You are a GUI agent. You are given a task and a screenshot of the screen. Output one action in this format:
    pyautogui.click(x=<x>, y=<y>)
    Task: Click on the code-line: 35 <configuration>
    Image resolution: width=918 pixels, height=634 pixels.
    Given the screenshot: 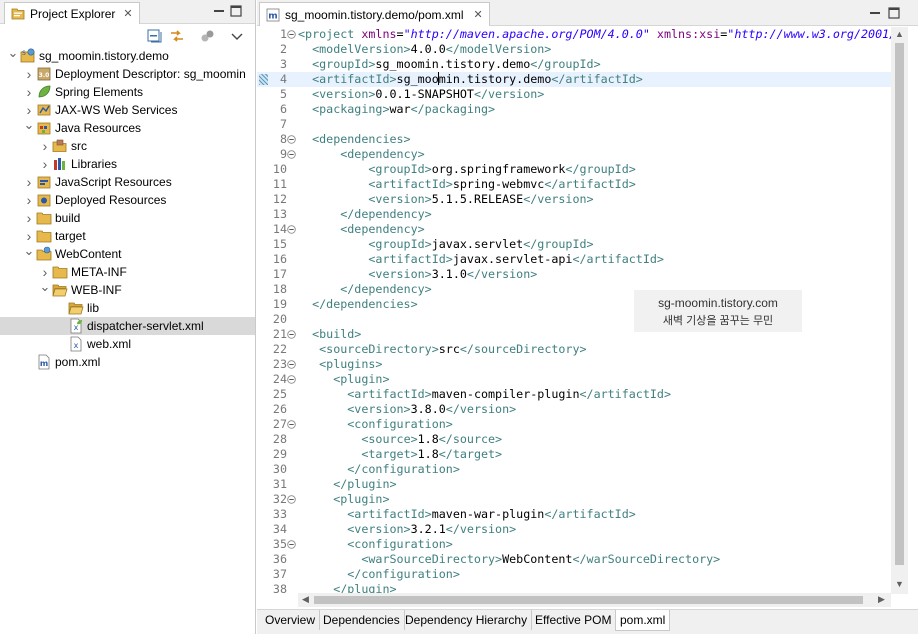 What is the action you would take?
    pyautogui.click(x=574, y=544)
    